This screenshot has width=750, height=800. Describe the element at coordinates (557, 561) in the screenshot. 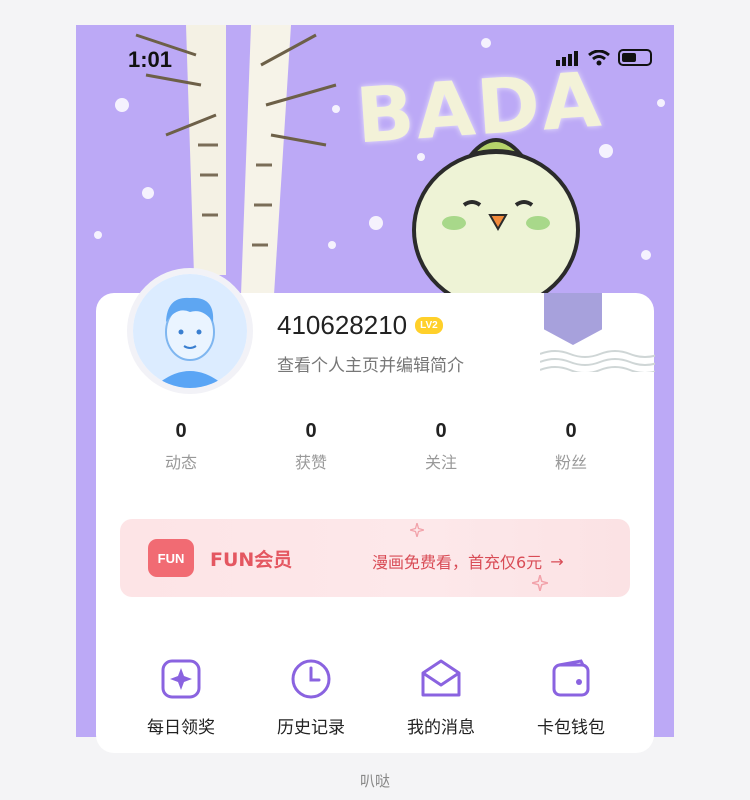

I see `arrow-right-icon: →` at that location.